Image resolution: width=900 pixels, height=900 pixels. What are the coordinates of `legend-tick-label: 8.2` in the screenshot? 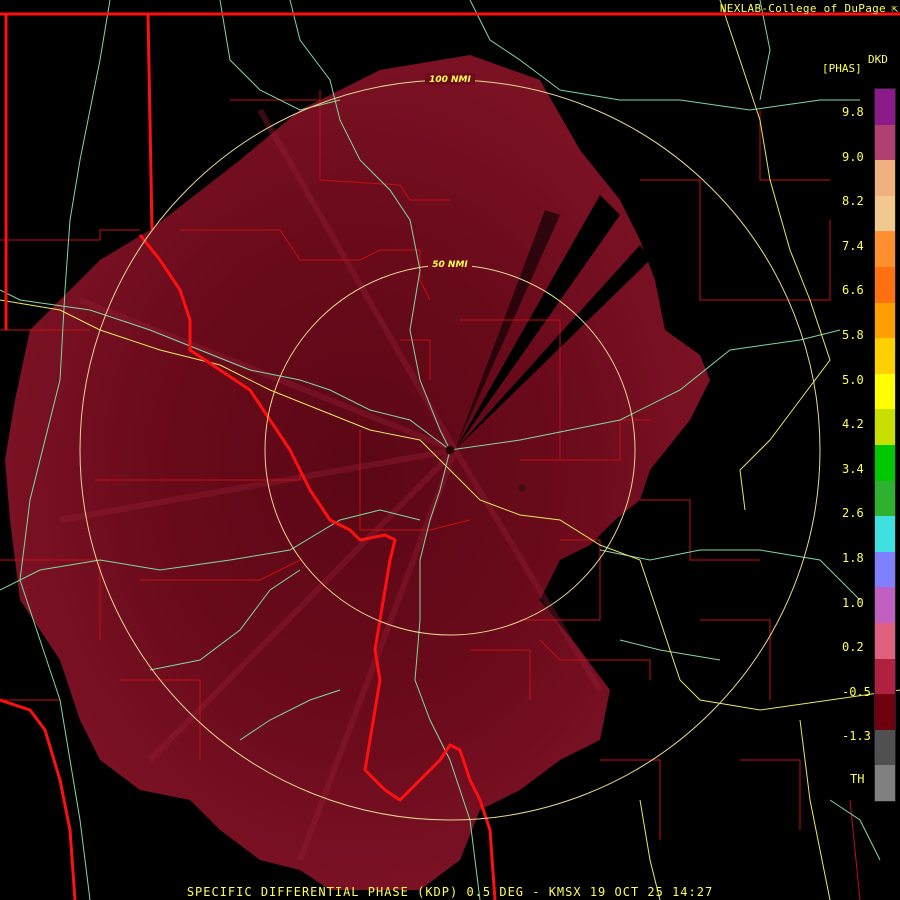 It's located at (853, 201).